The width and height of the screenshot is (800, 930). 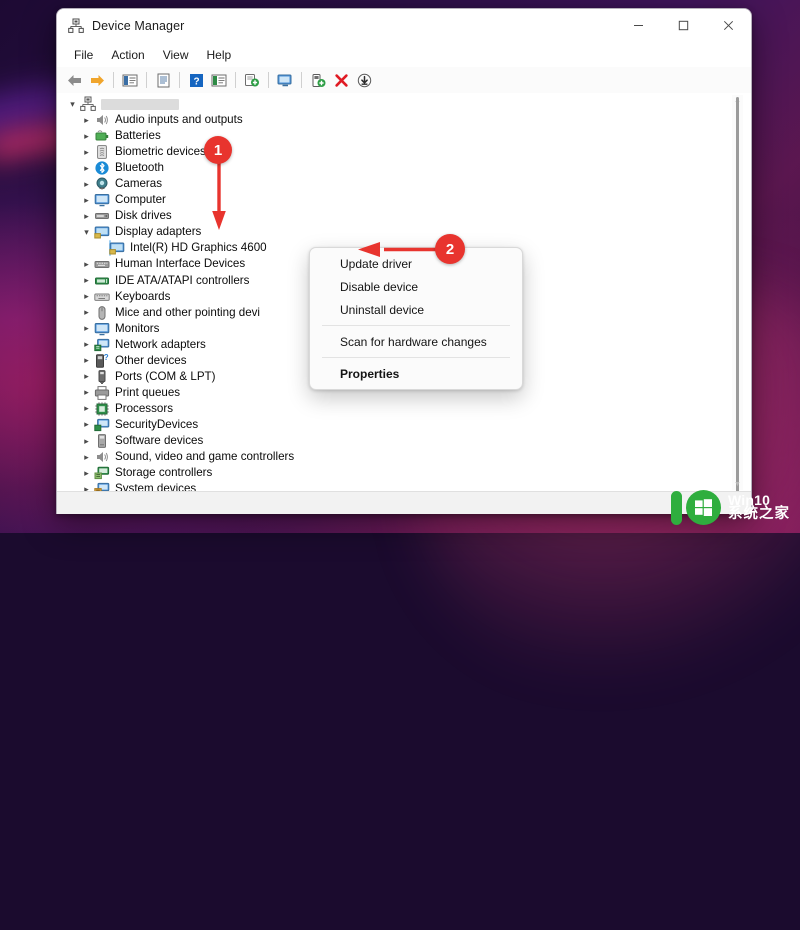 What do you see at coordinates (102, 376) in the screenshot?
I see `port-icon` at bounding box center [102, 376].